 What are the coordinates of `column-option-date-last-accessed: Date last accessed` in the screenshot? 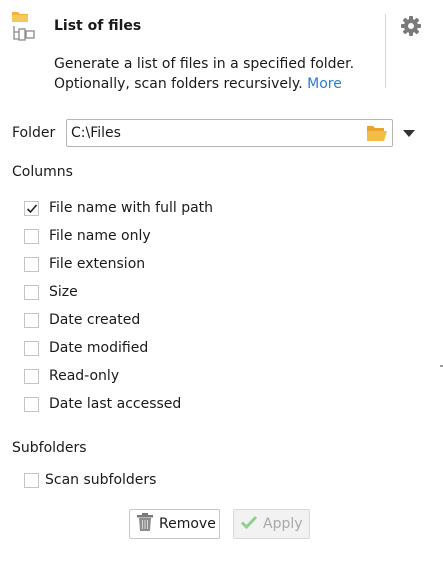 It's located at (102, 404).